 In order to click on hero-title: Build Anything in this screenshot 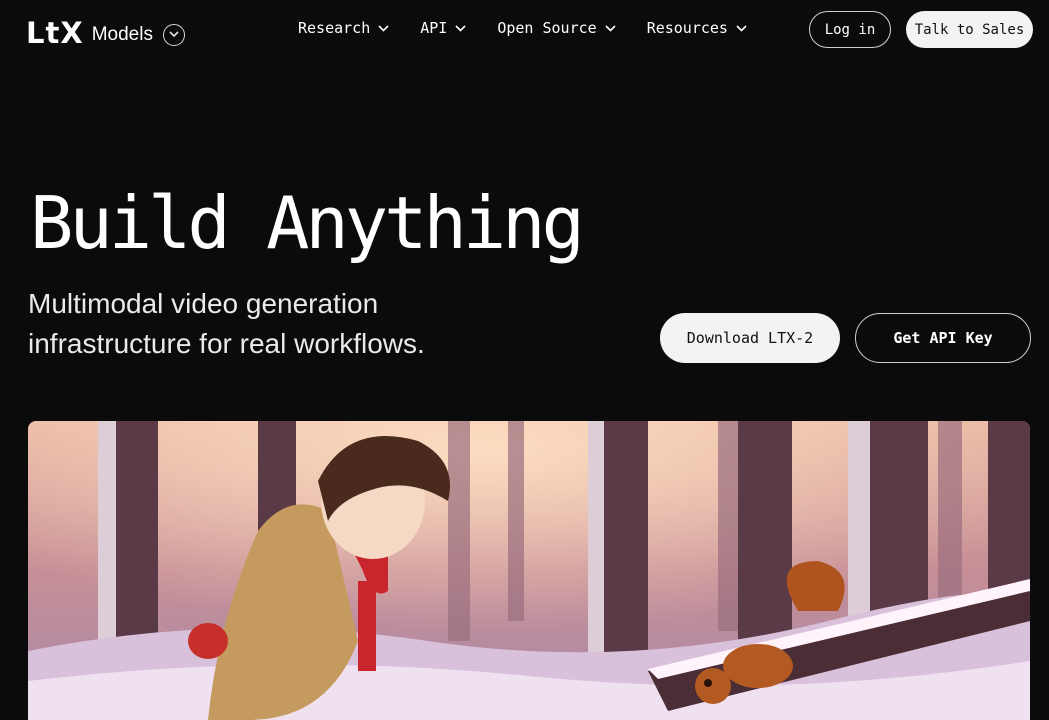, I will do `click(307, 223)`.